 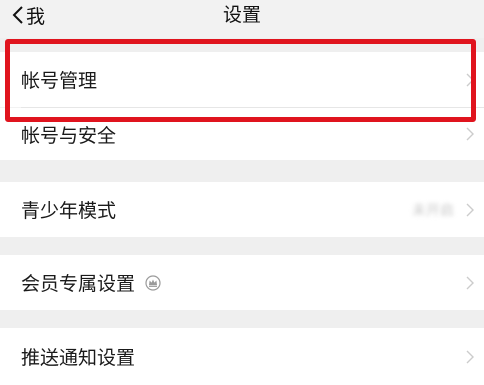 What do you see at coordinates (69, 211) in the screenshot?
I see `settings-item-label: 青少年模式` at bounding box center [69, 211].